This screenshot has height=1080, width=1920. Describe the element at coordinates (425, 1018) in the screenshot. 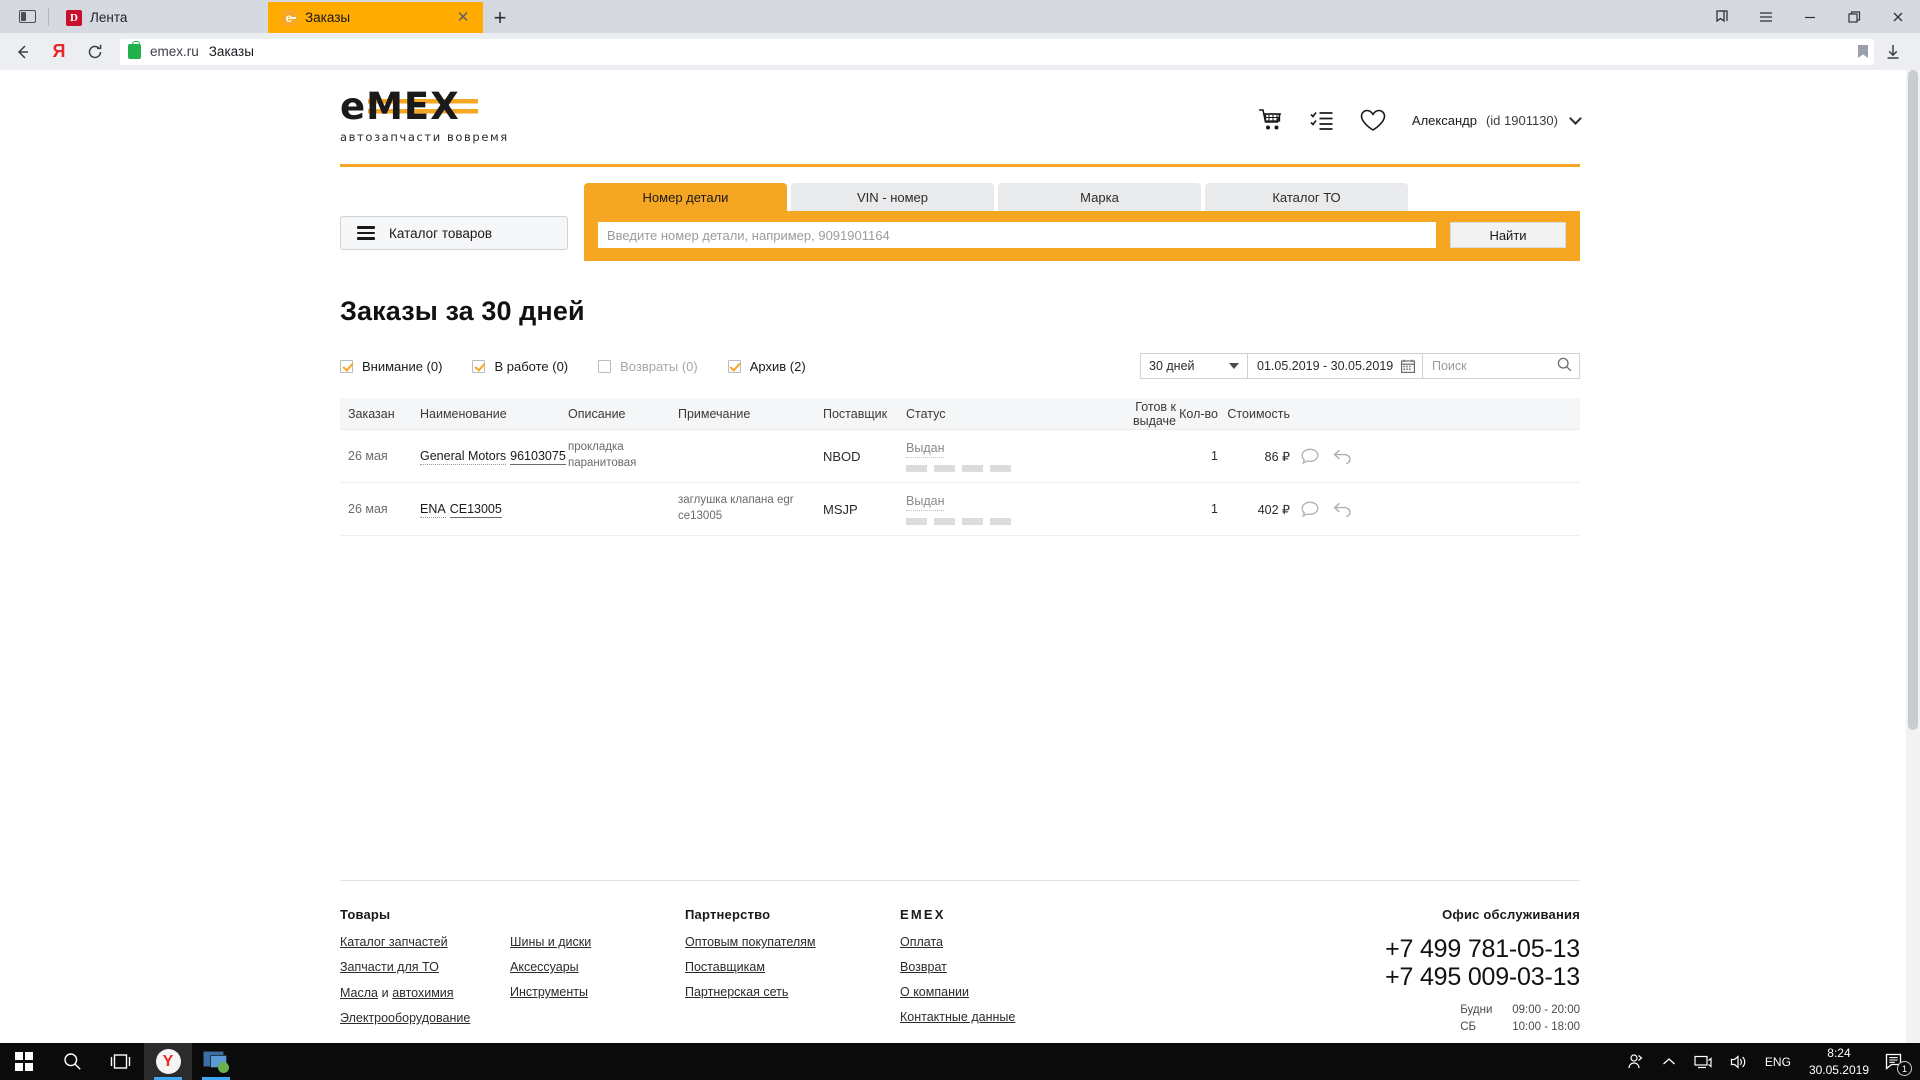

I see `footer-link-electrical: Электрооборудование` at that location.